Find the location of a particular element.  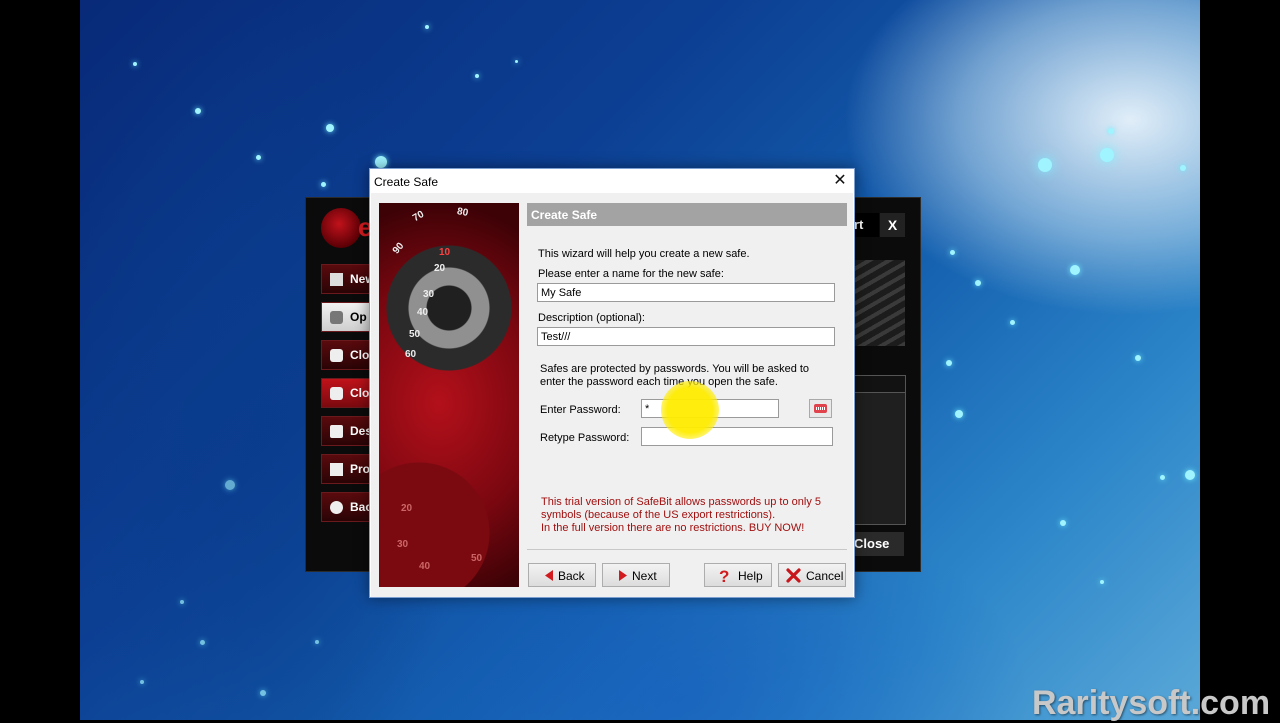

red-x-icon is located at coordinates (793, 575).